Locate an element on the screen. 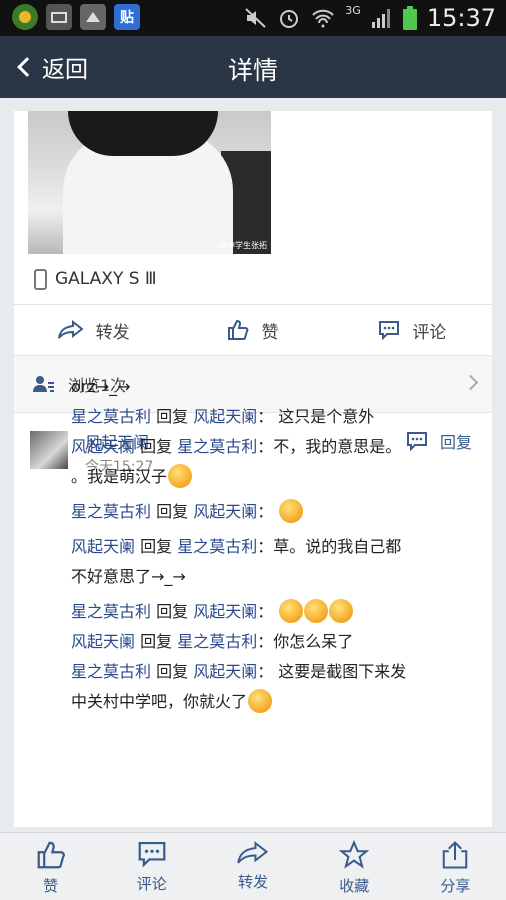 The image size is (506, 900). bottom-like-label: 赞 is located at coordinates (51, 886).